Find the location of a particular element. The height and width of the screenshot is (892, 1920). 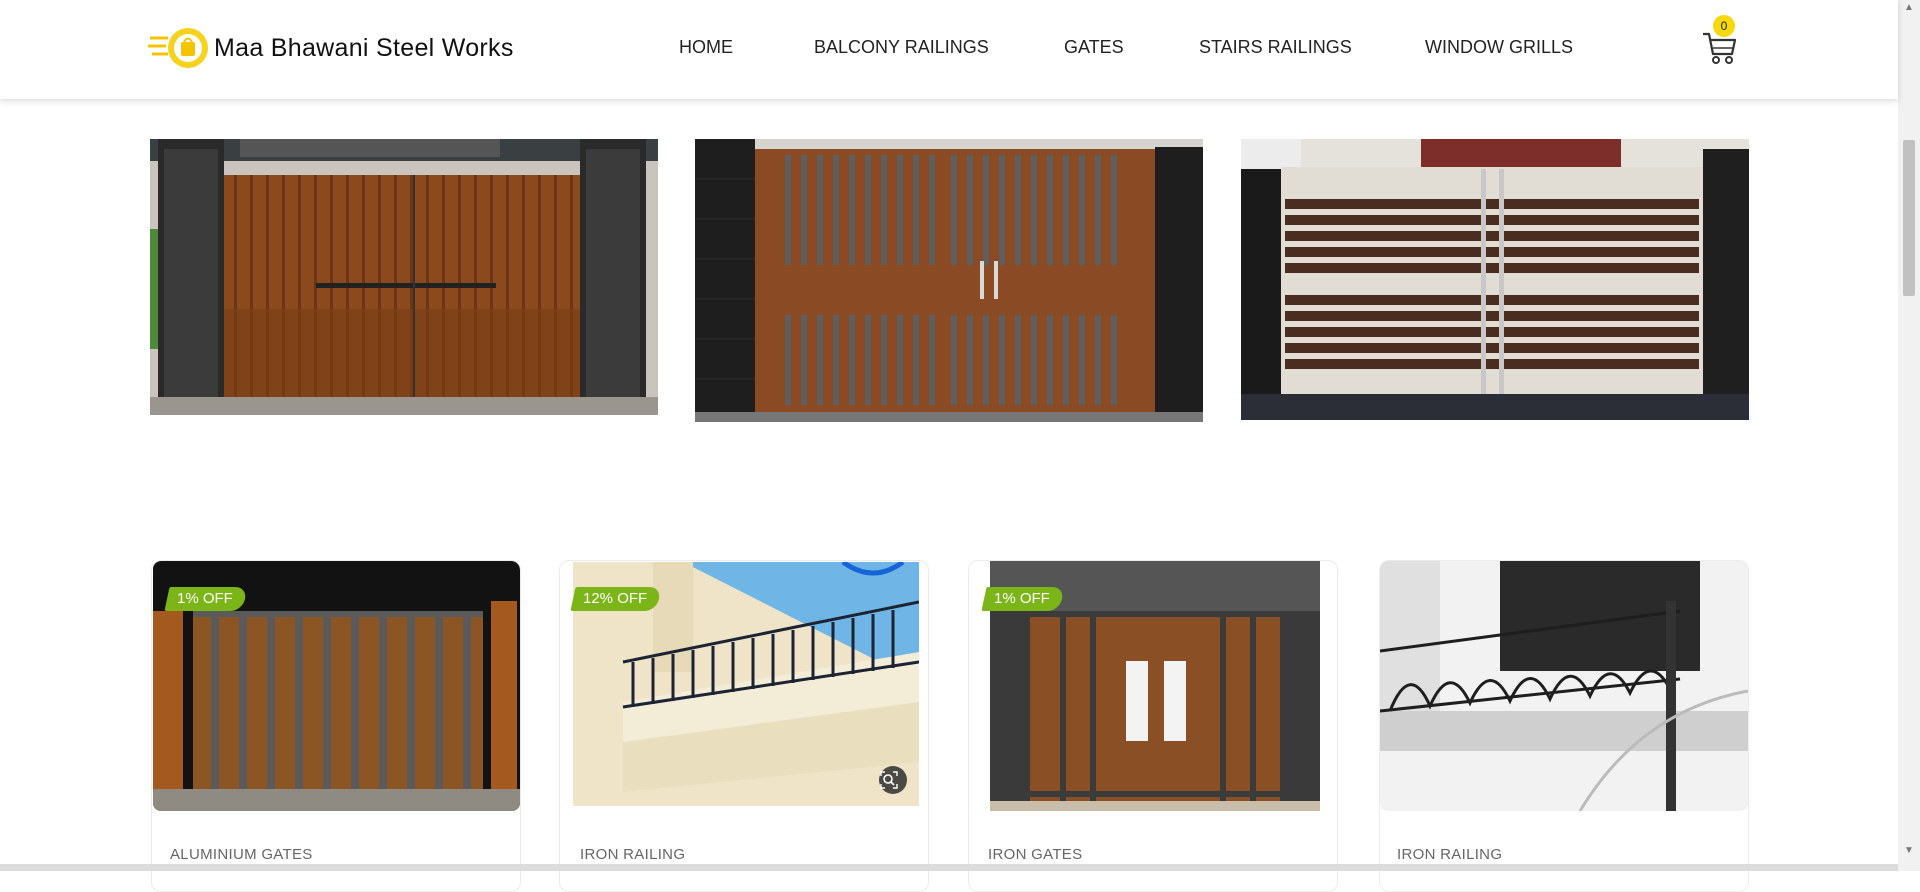

product-card: 12% OFF IRON RAILING is located at coordinates (744, 726).